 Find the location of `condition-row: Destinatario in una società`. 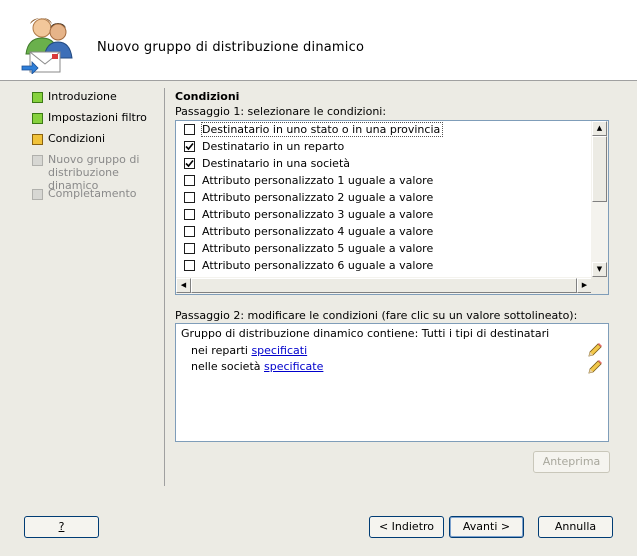

condition-row: Destinatario in una società is located at coordinates (384, 163).